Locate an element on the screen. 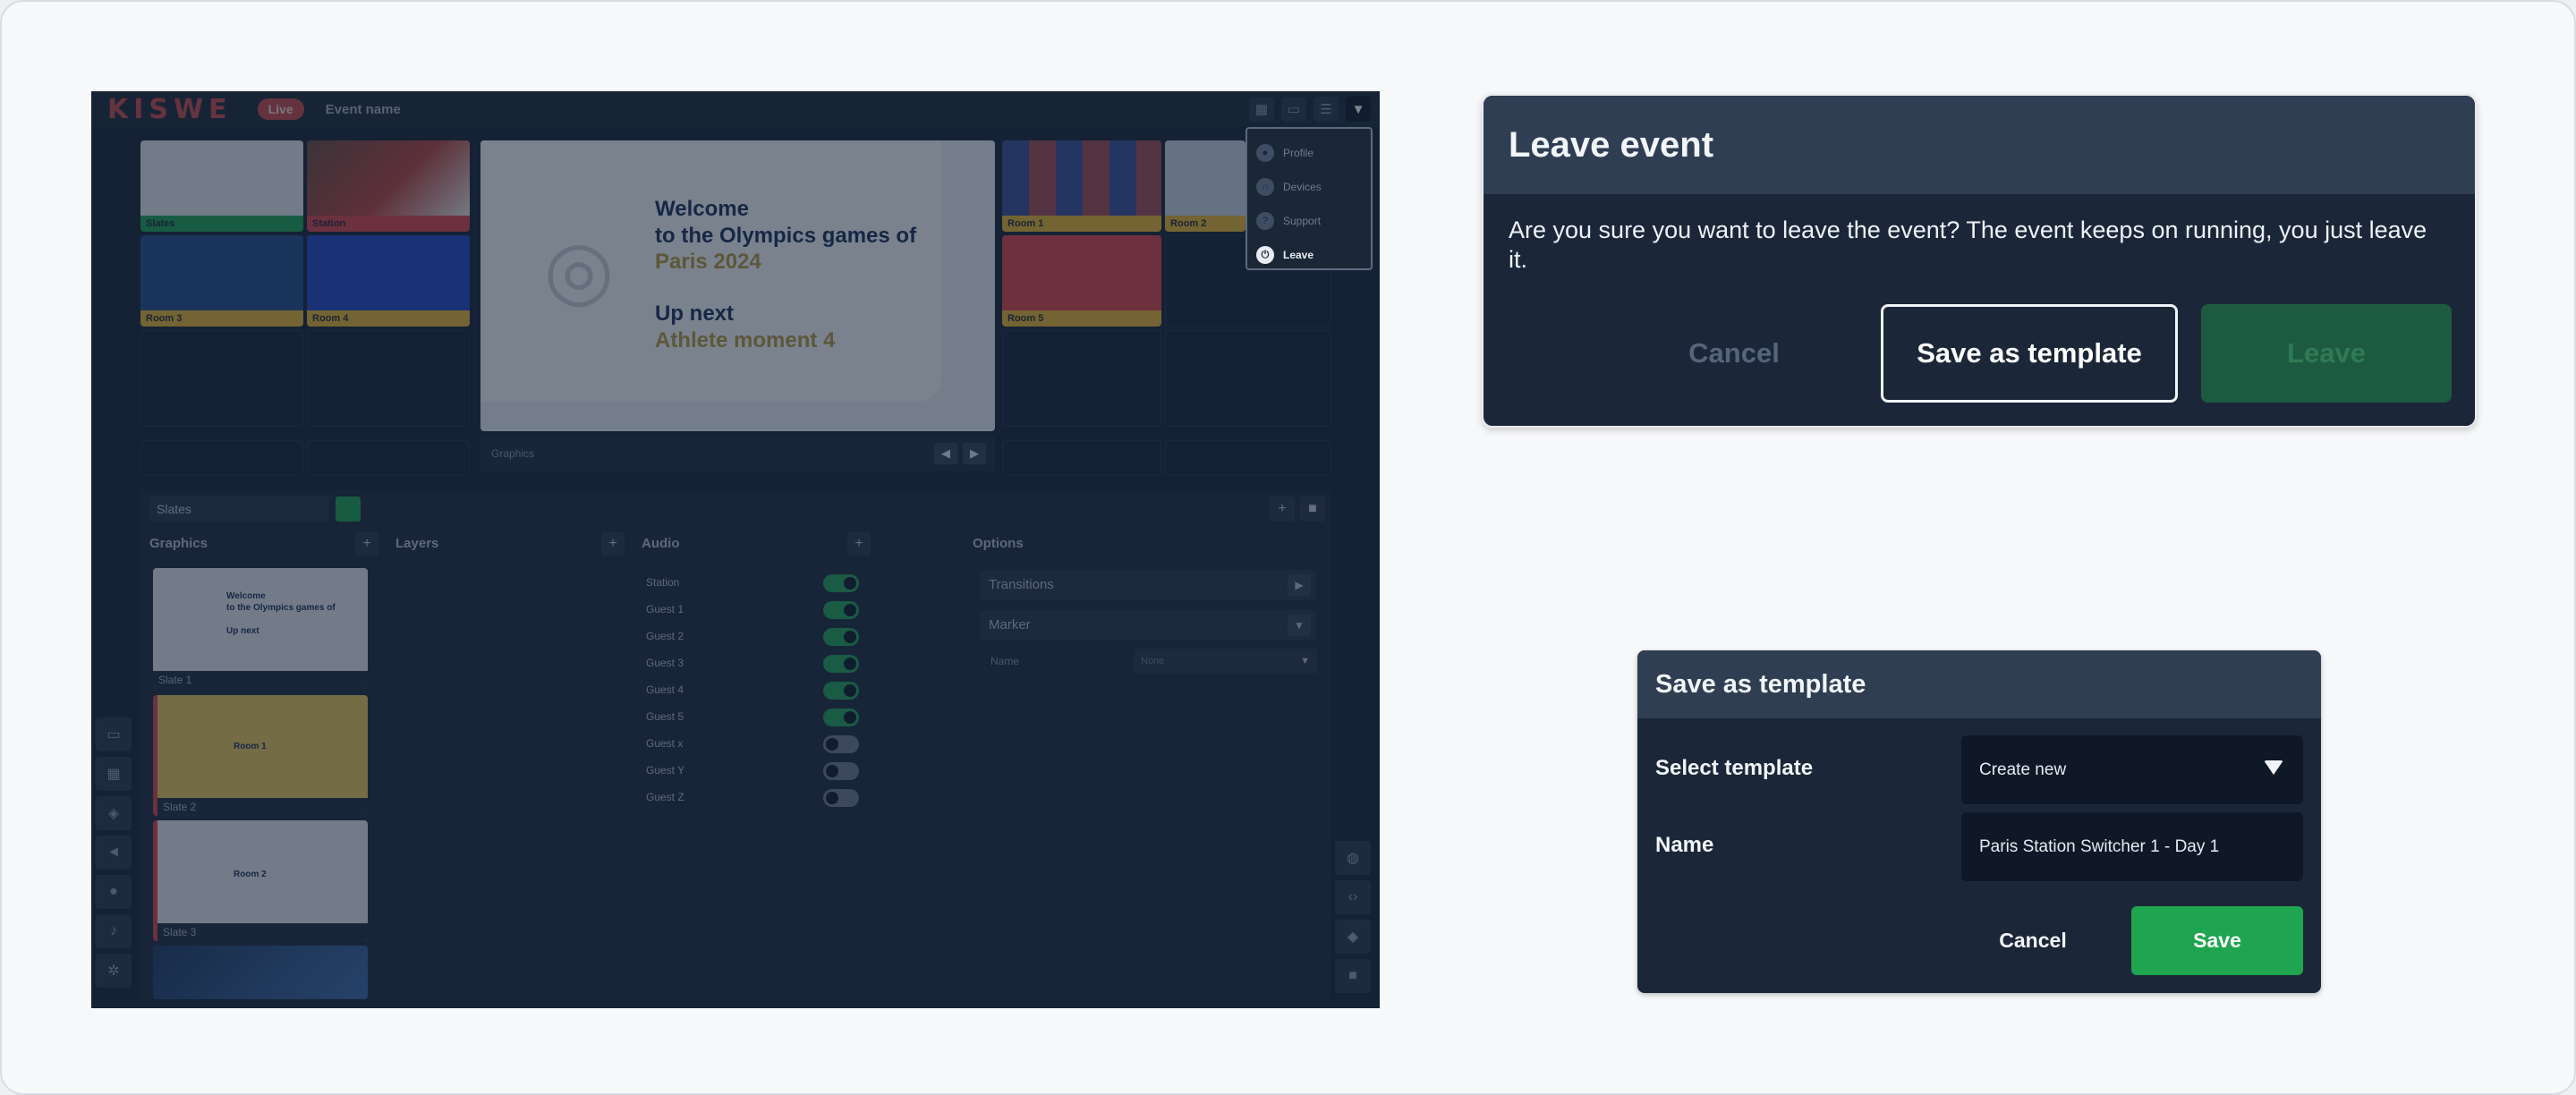  live-badge: Live is located at coordinates (280, 109).